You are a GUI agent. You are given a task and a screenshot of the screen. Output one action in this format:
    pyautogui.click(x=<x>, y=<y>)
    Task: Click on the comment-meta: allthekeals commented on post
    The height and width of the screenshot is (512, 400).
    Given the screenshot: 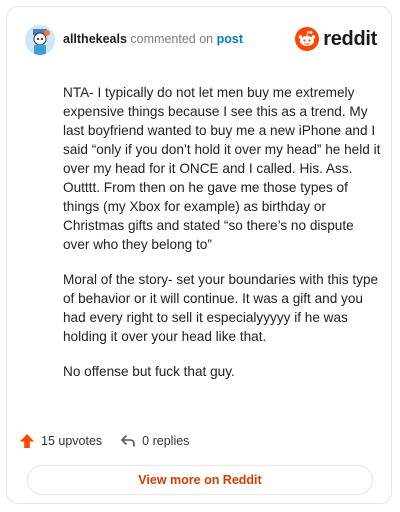 What is the action you would take?
    pyautogui.click(x=153, y=39)
    